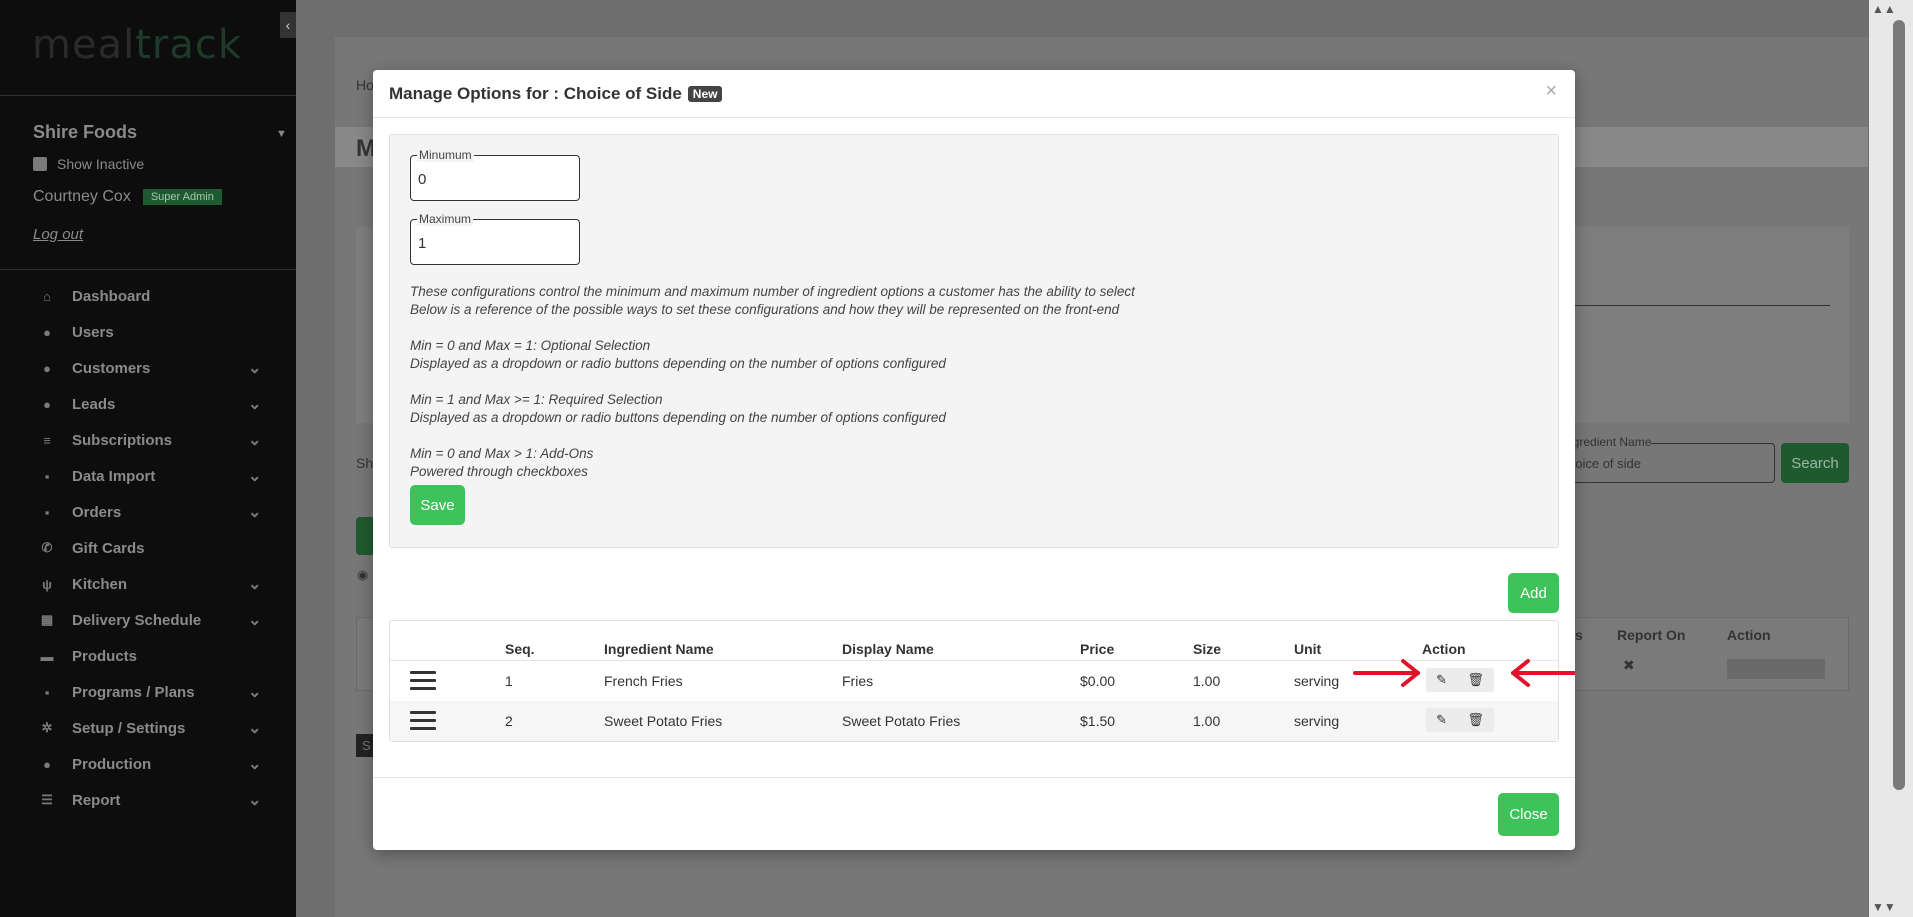  What do you see at coordinates (1670, 459) in the screenshot?
I see `ingredient-name-input: ngredient Name hoice of side` at bounding box center [1670, 459].